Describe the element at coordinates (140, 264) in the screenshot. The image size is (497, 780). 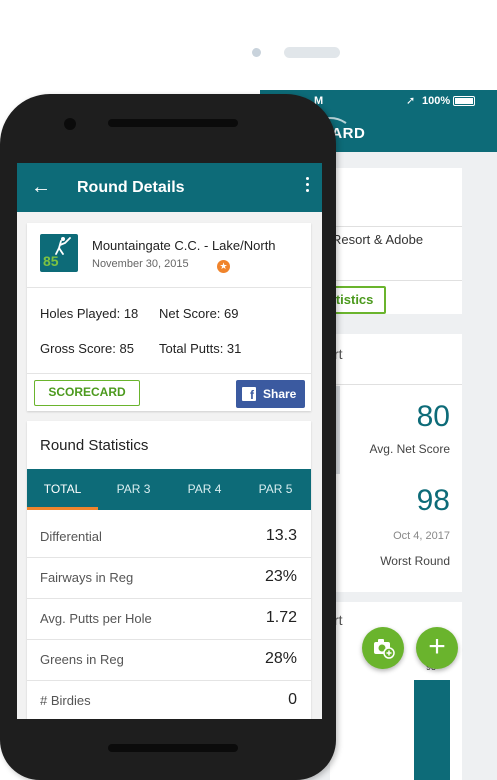
I see `round-date: November 30, 2015` at that location.